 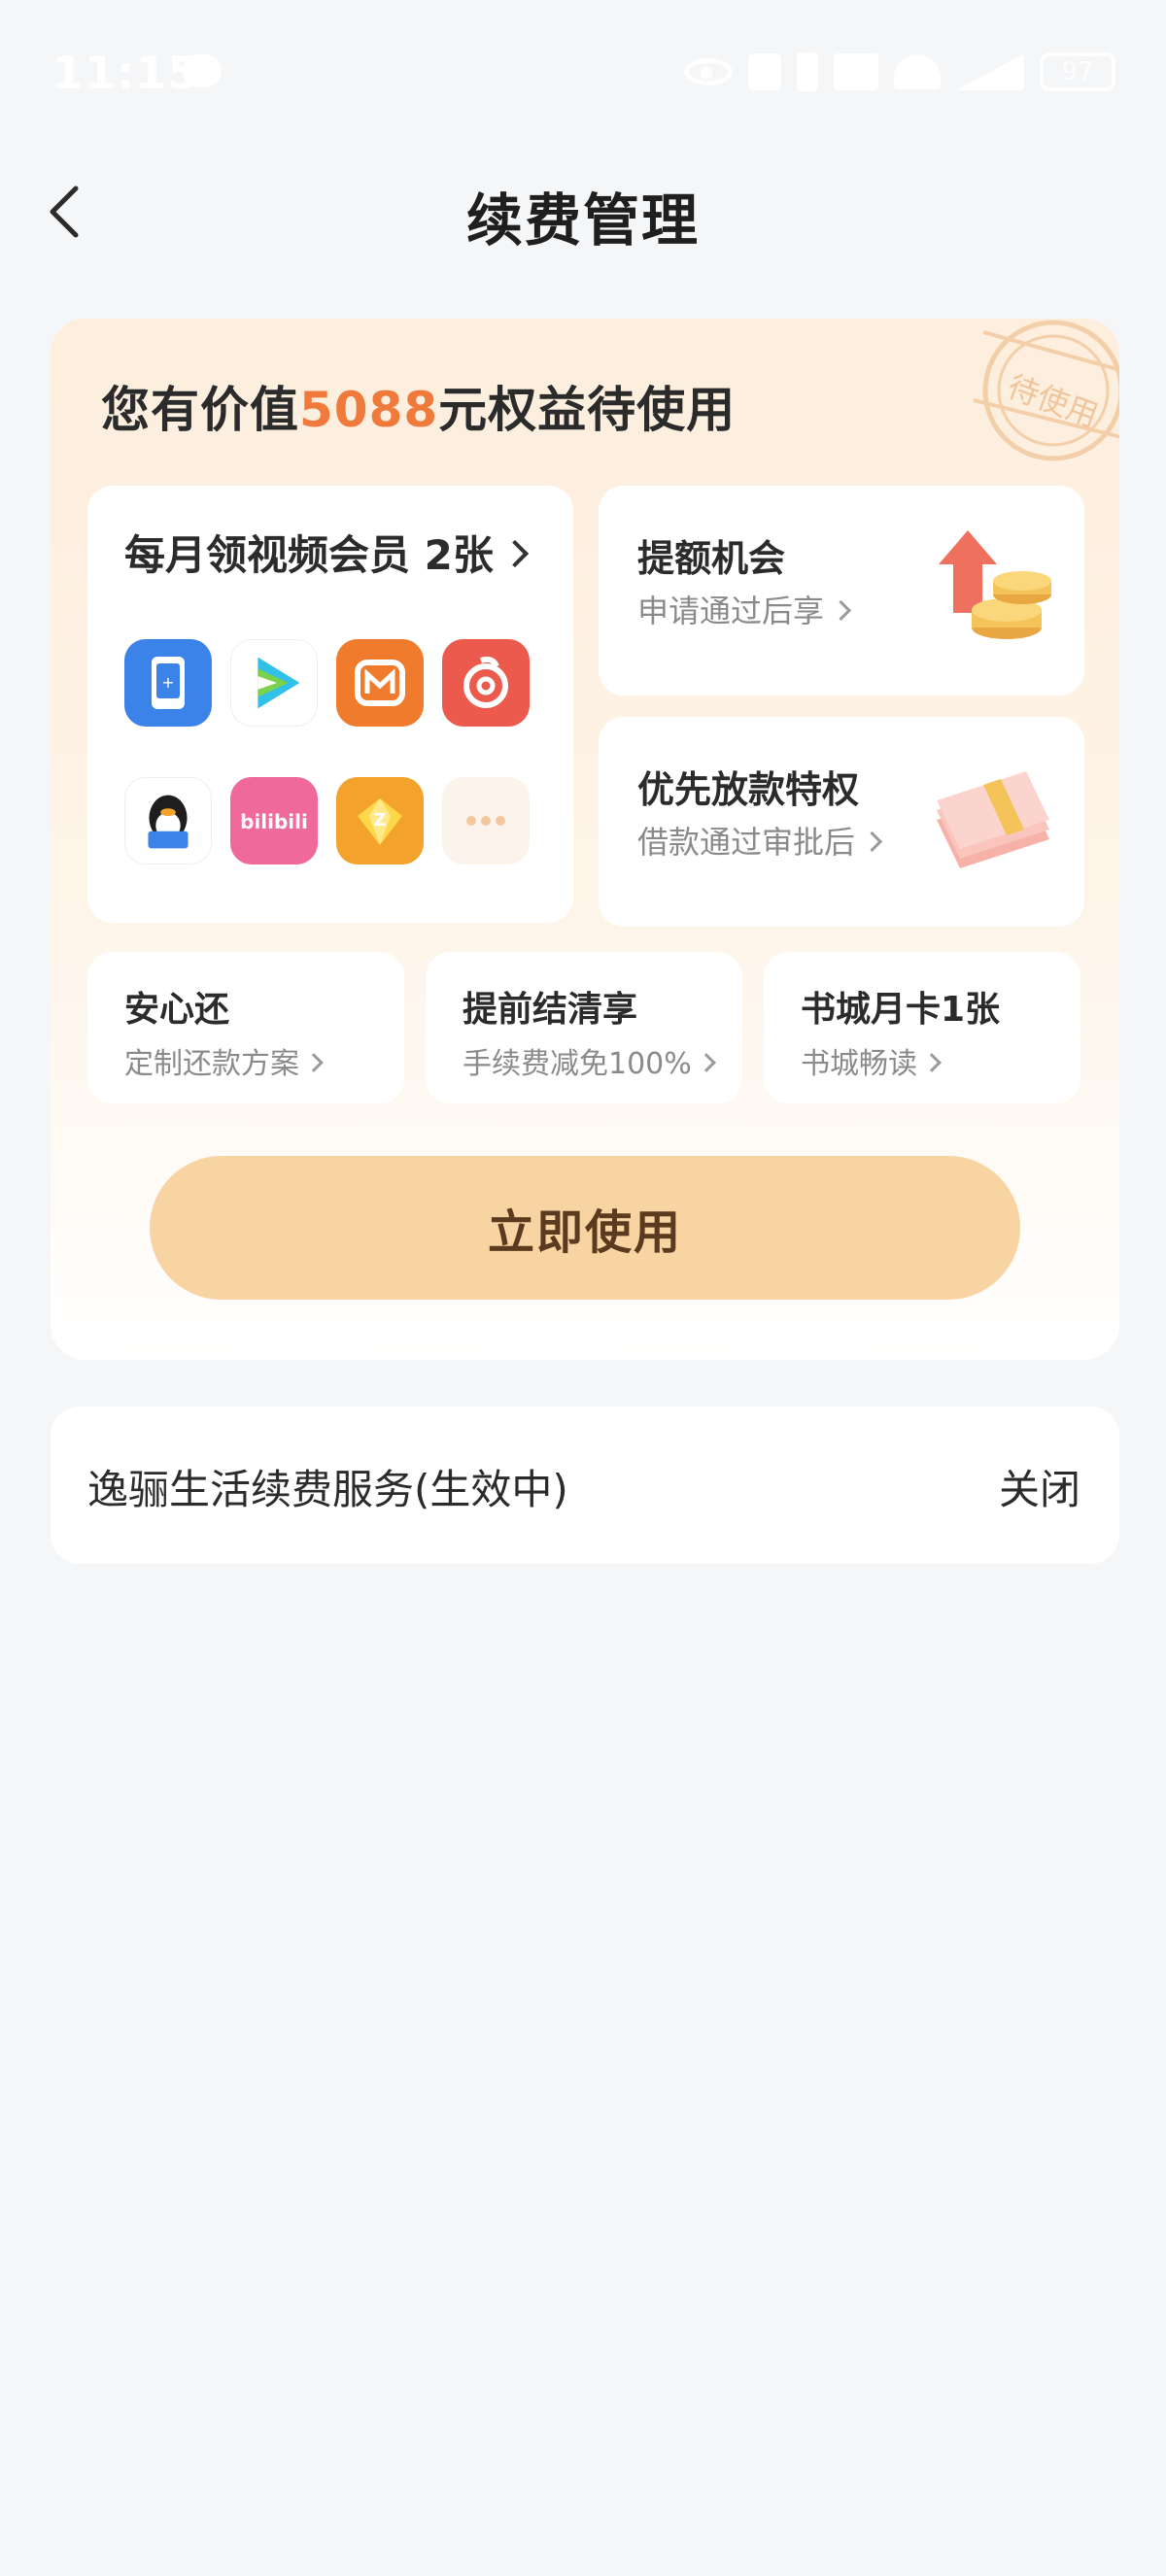 What do you see at coordinates (486, 683) in the screenshot?
I see `netease-music-icon` at bounding box center [486, 683].